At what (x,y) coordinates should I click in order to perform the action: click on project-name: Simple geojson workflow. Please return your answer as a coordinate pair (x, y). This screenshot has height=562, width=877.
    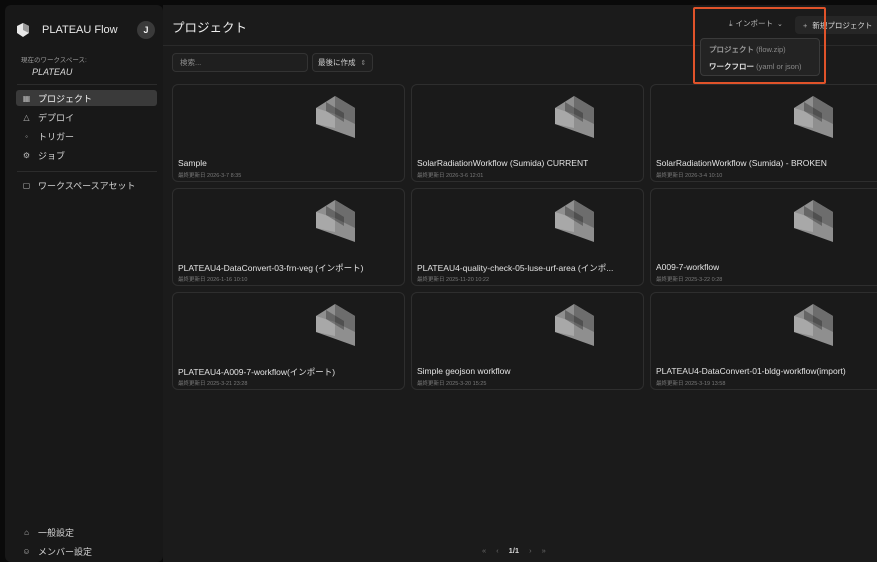
    Looking at the image, I should click on (464, 371).